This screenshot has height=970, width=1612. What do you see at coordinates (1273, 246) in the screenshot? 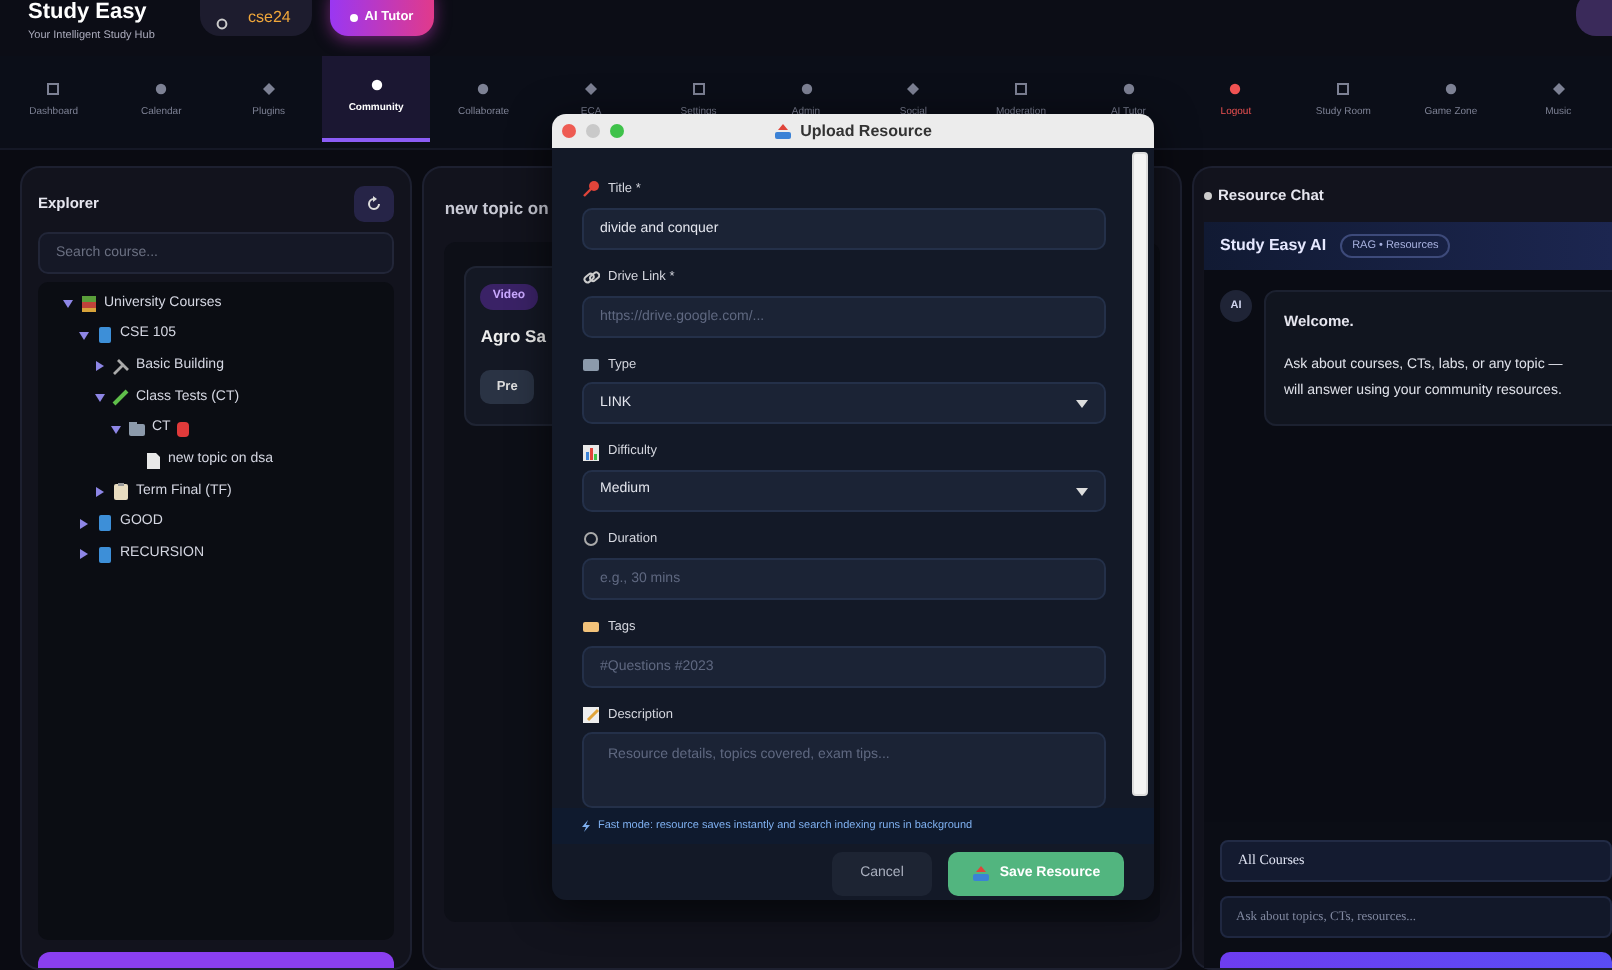
I see `bot-name: Study Easy AI` at bounding box center [1273, 246].